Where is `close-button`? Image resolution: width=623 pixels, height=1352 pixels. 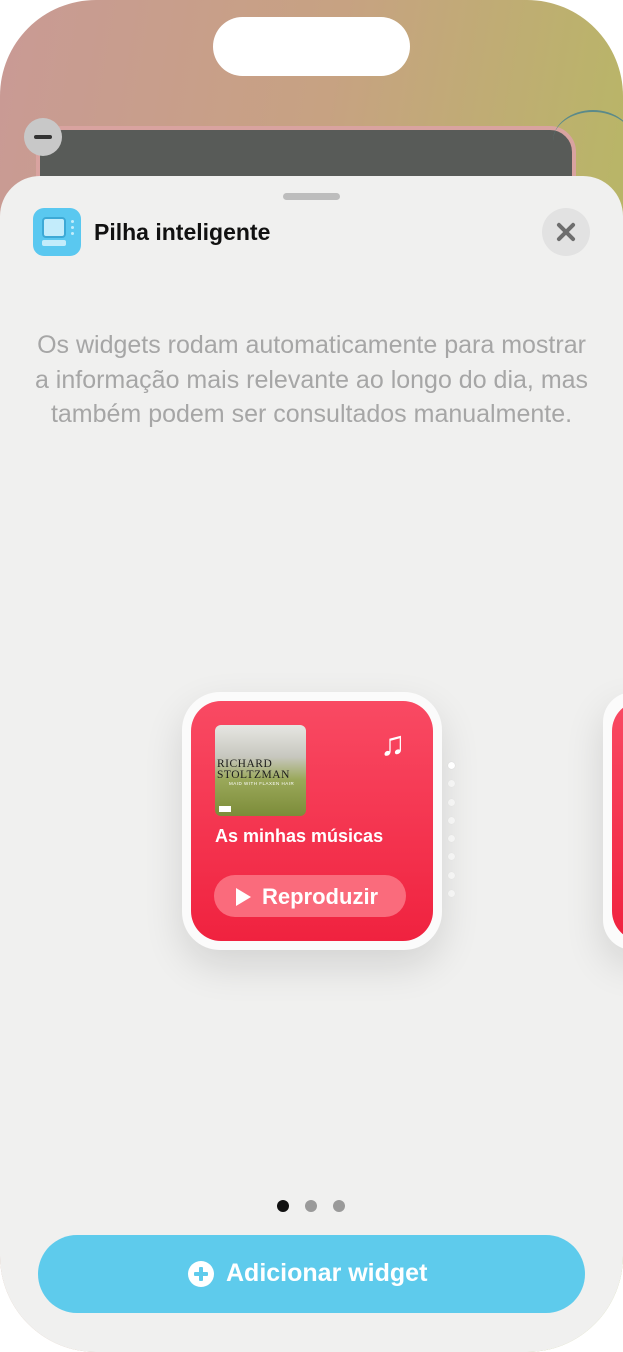 close-button is located at coordinates (566, 232).